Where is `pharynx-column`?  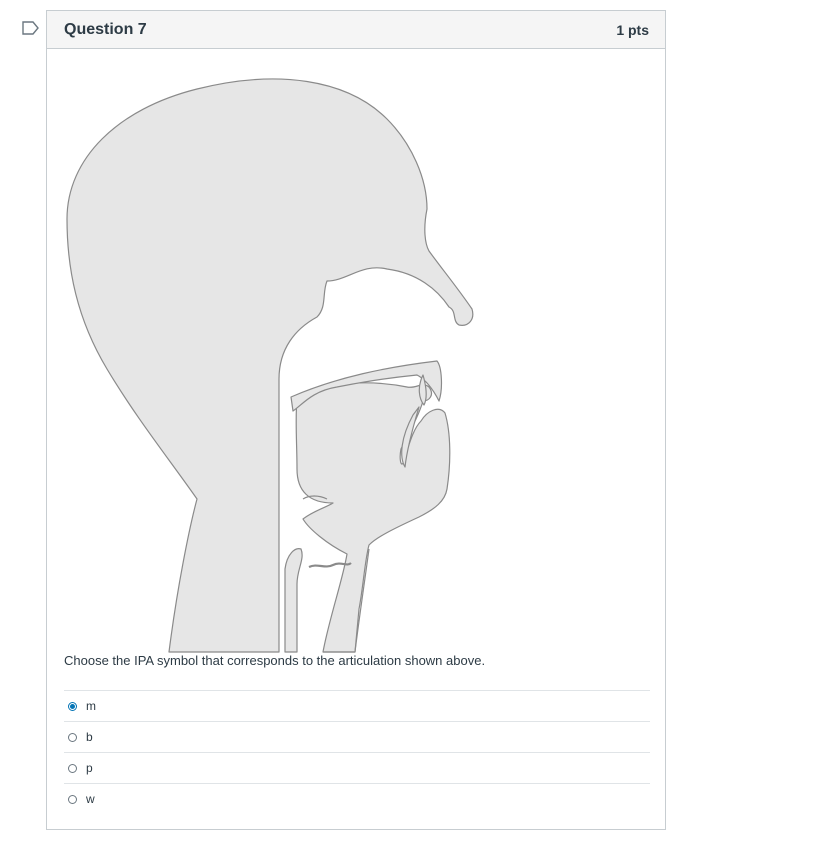 pharynx-column is located at coordinates (293, 600).